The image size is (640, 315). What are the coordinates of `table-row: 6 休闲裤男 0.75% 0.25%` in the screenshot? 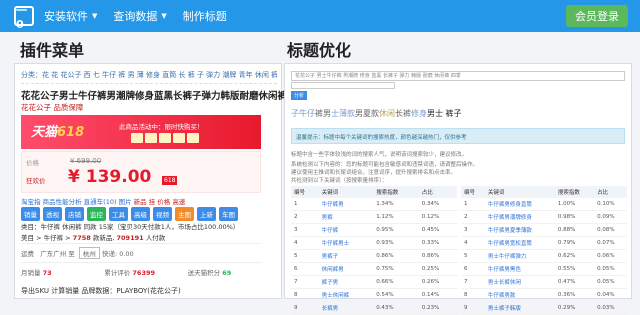 It's located at (374, 269).